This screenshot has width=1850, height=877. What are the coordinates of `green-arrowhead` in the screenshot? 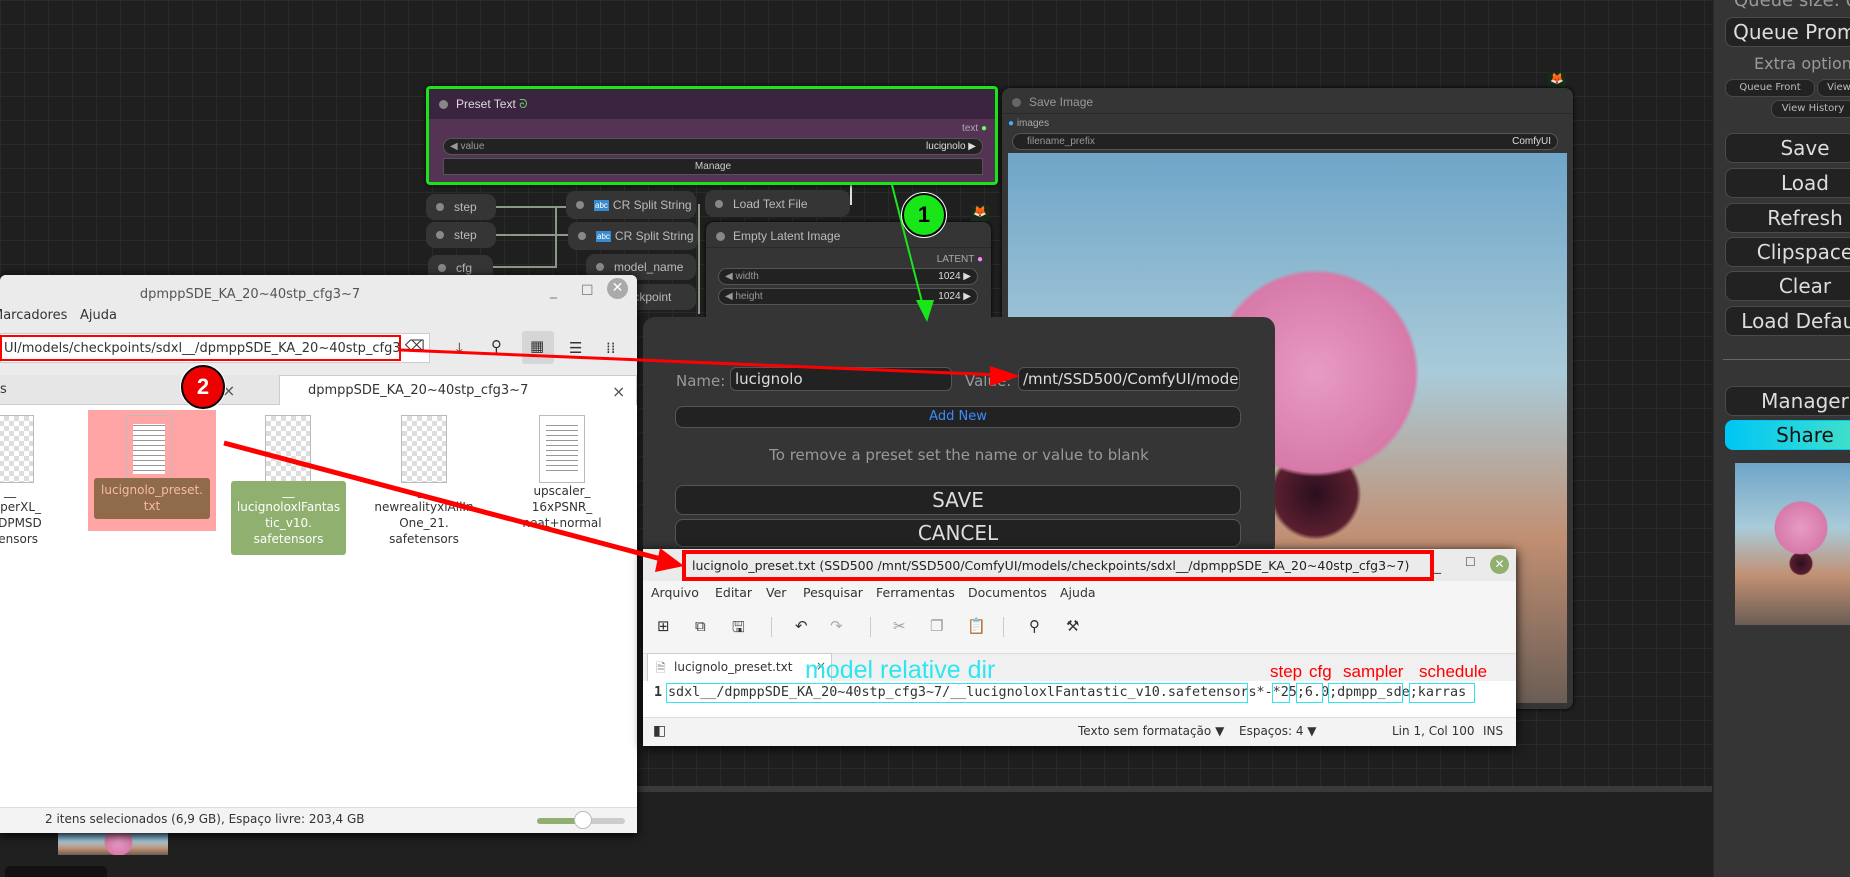 It's located at (925, 311).